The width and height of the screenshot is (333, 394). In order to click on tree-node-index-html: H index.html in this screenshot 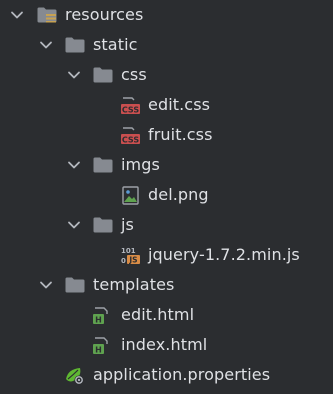, I will do `click(166, 345)`.